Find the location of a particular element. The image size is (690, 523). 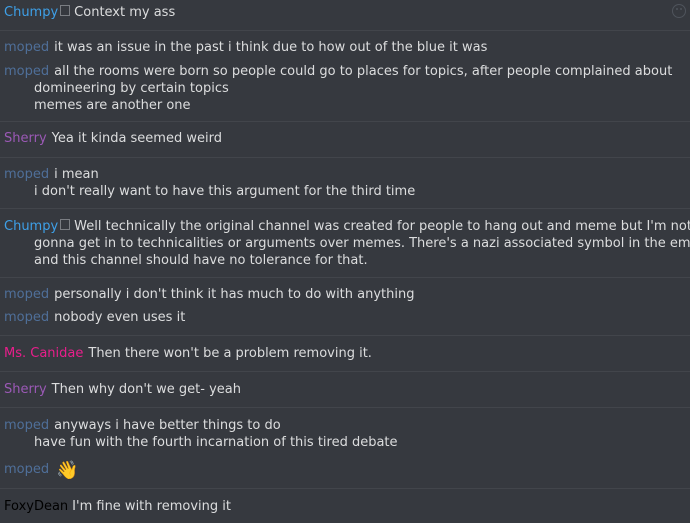

message: moped nobody even uses it is located at coordinates (345, 317).